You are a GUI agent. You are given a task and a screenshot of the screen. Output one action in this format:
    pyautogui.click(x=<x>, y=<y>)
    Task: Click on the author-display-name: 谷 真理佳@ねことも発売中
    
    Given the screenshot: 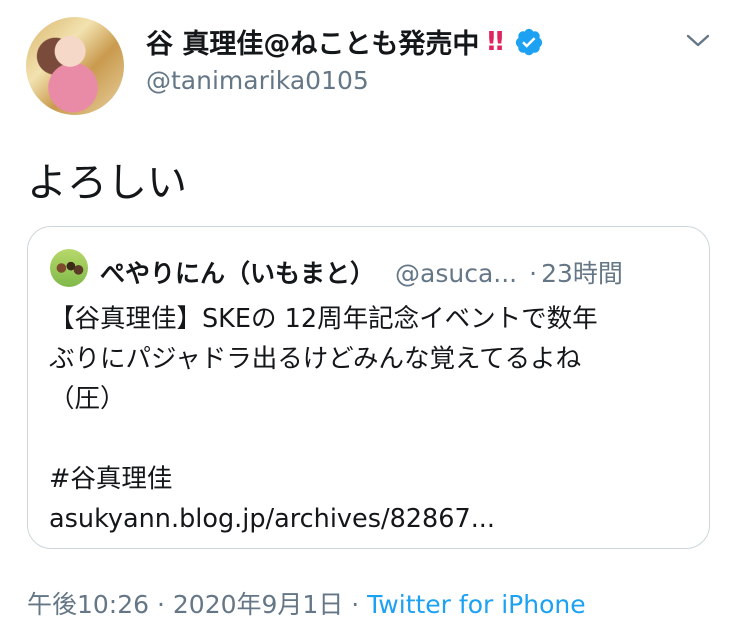 What is the action you would take?
    pyautogui.click(x=312, y=41)
    